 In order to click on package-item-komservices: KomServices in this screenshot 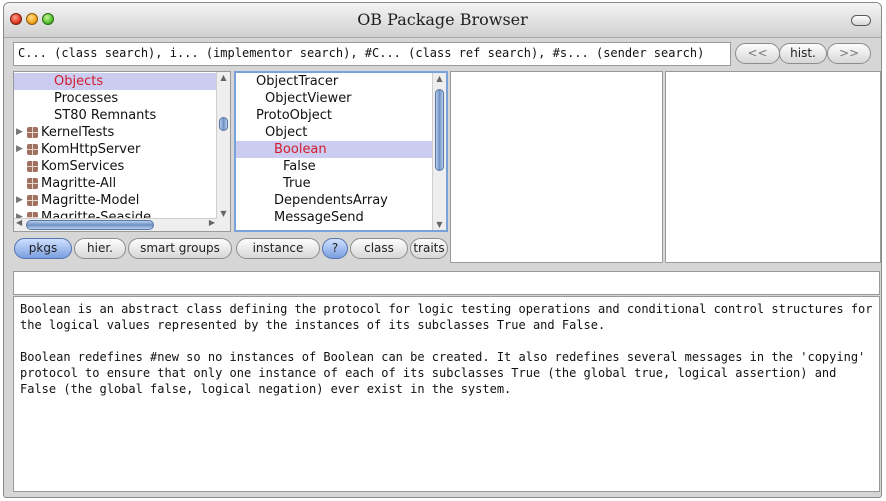, I will do `click(115, 166)`.